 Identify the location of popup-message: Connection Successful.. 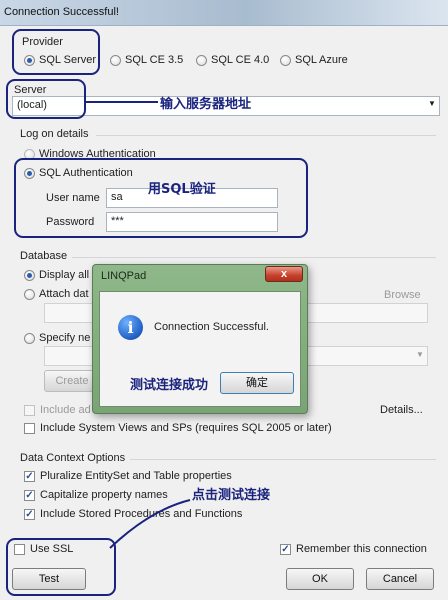
(211, 327).